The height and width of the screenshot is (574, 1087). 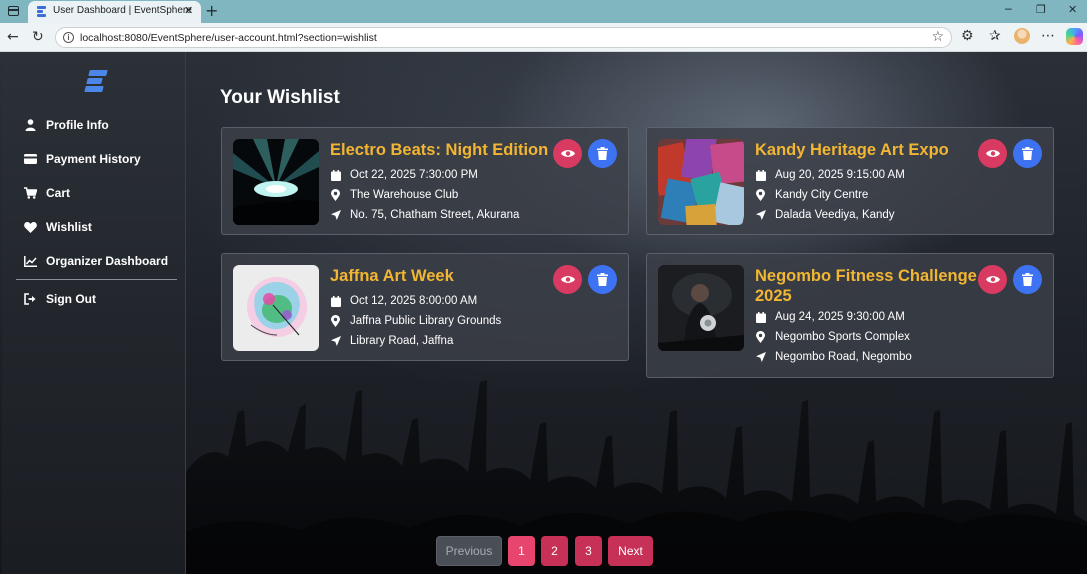 I want to click on event-address: Negombo Road, Negombo, so click(x=833, y=357).